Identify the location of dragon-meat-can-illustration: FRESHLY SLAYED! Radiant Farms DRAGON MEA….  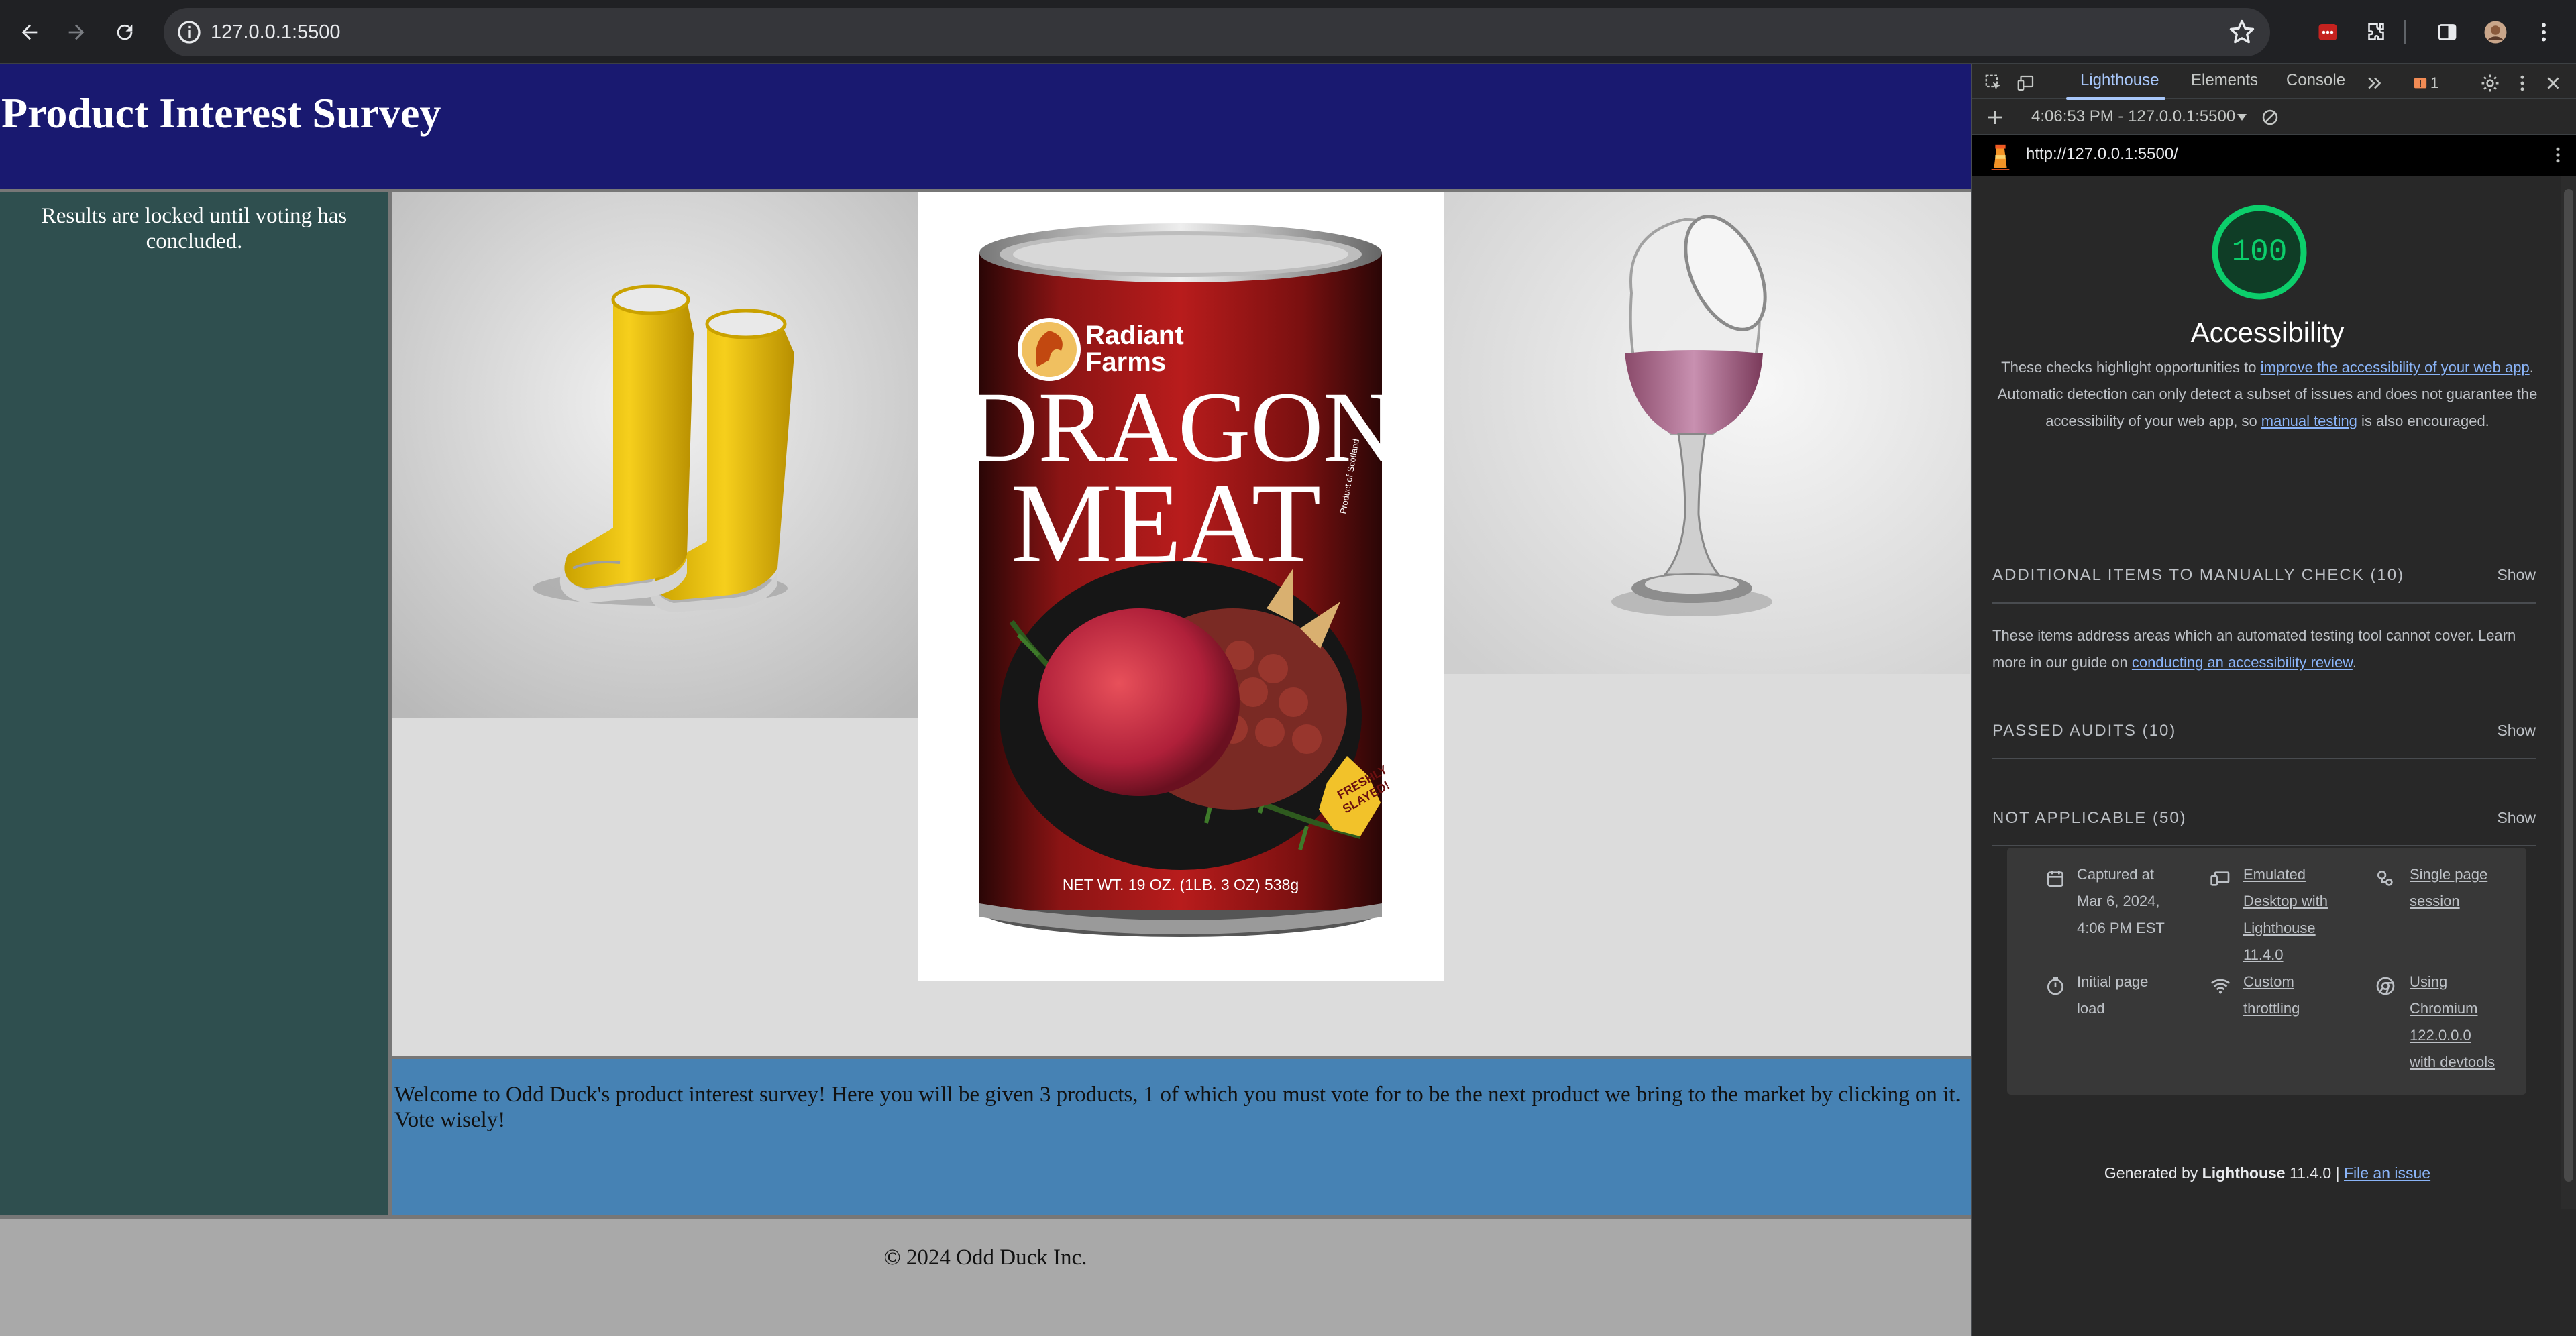
(1181, 586).